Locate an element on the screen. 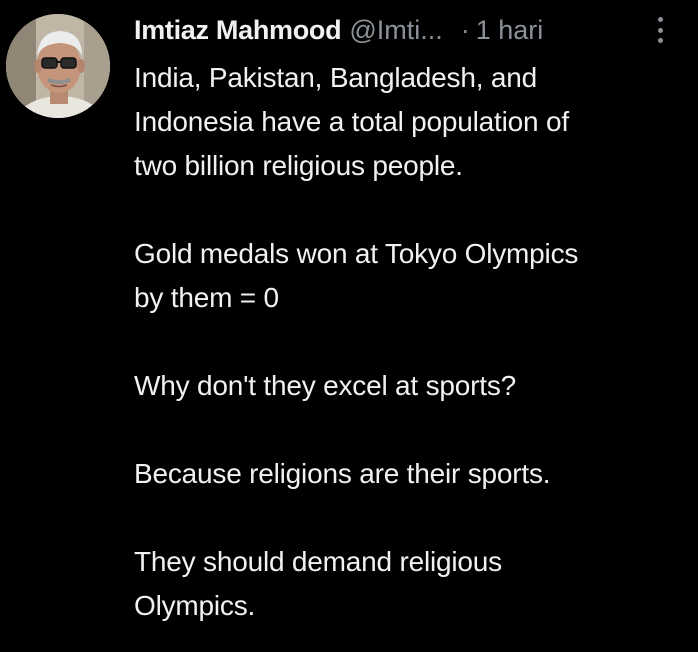  tweet-timestamp: 1 hari is located at coordinates (510, 30).